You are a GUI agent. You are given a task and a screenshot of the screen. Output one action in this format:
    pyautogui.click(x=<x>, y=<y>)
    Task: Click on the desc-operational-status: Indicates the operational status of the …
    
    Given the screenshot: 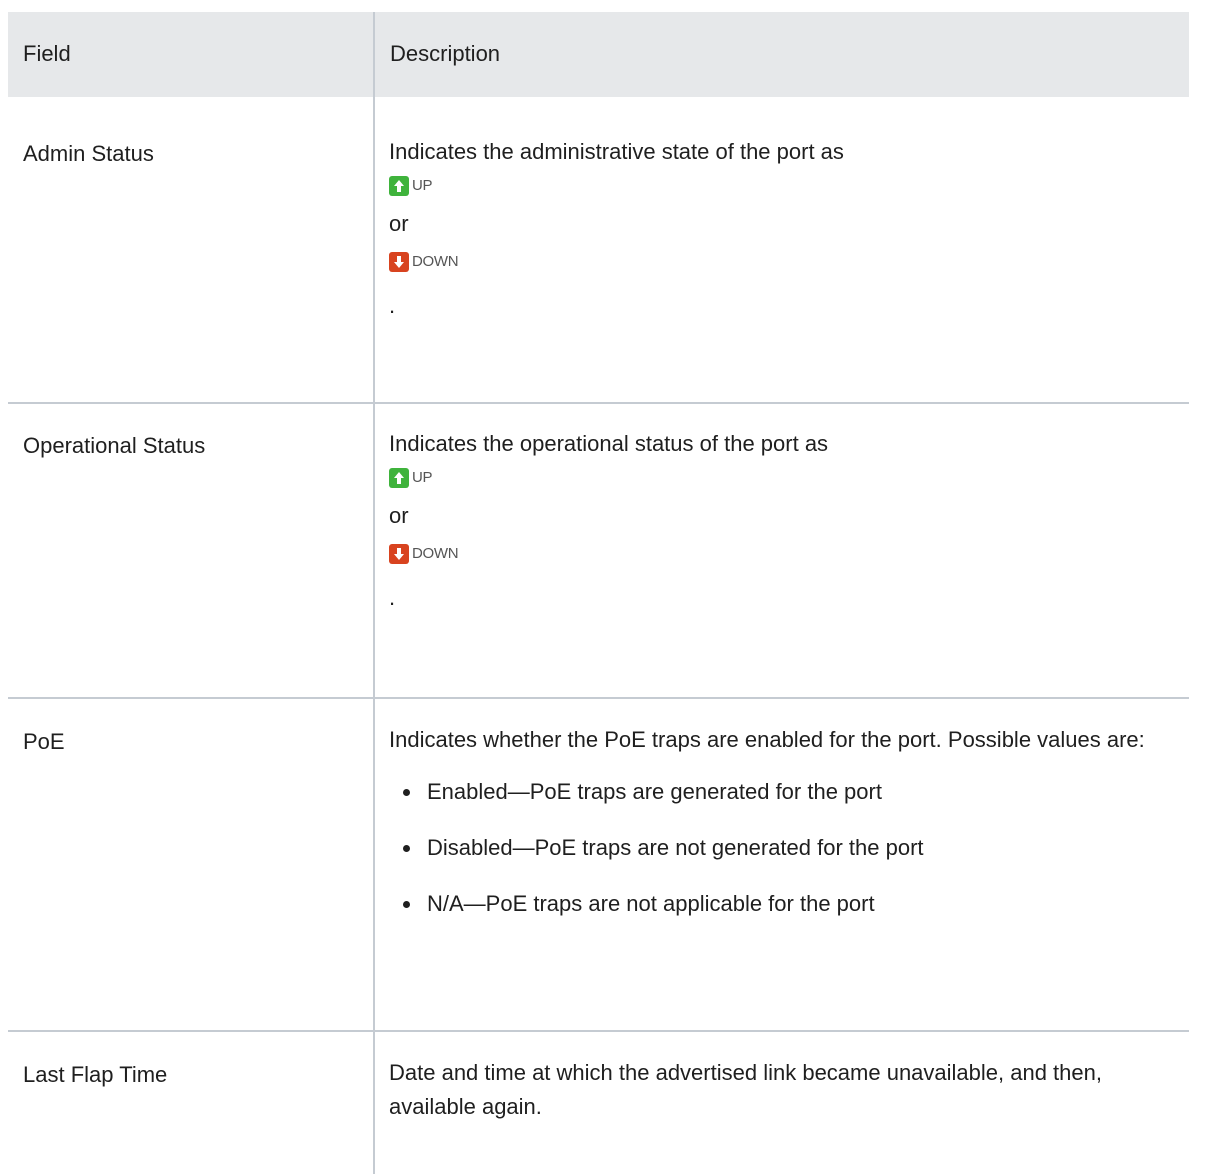 What is the action you would take?
    pyautogui.click(x=784, y=521)
    